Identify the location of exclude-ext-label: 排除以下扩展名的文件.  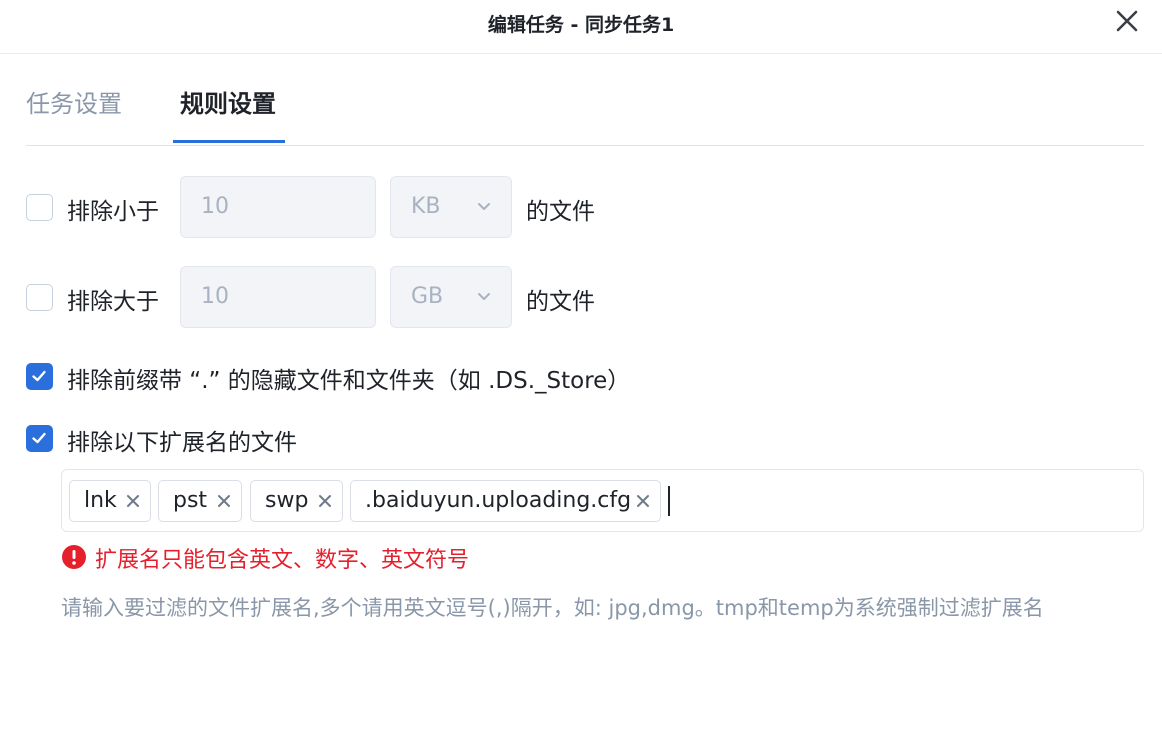
(182, 443).